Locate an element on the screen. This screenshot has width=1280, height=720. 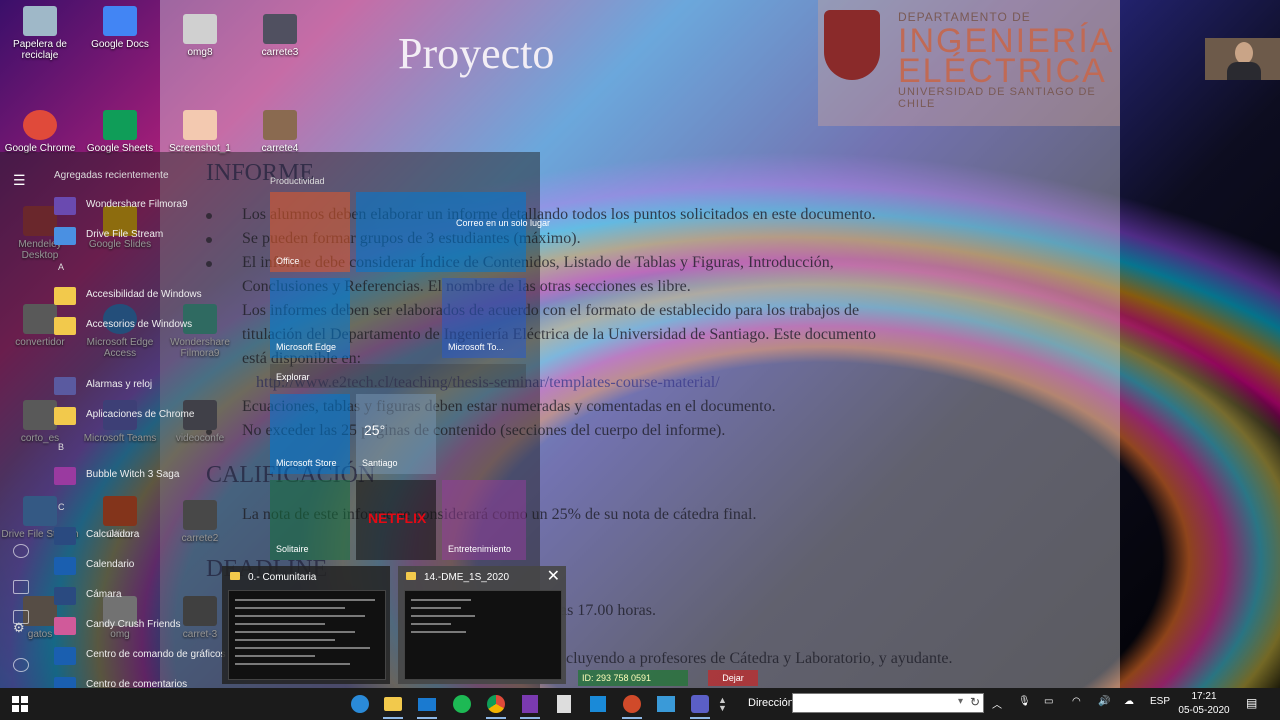
photos-icon is located at coordinates (666, 704).